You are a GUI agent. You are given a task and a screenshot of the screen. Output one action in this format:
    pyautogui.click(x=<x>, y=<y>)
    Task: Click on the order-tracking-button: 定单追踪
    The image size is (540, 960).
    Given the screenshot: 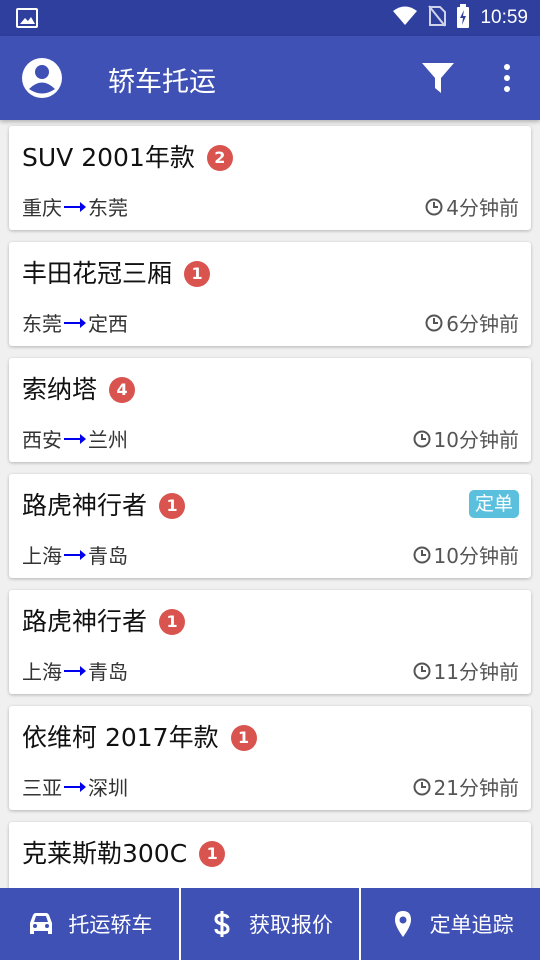 What is the action you would take?
    pyautogui.click(x=449, y=924)
    